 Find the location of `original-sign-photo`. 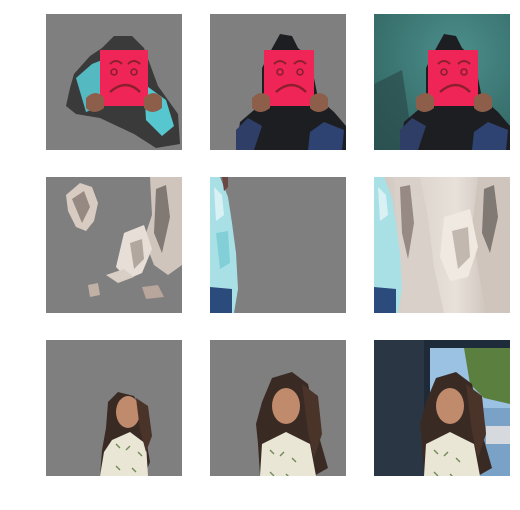

original-sign-photo is located at coordinates (442, 82).